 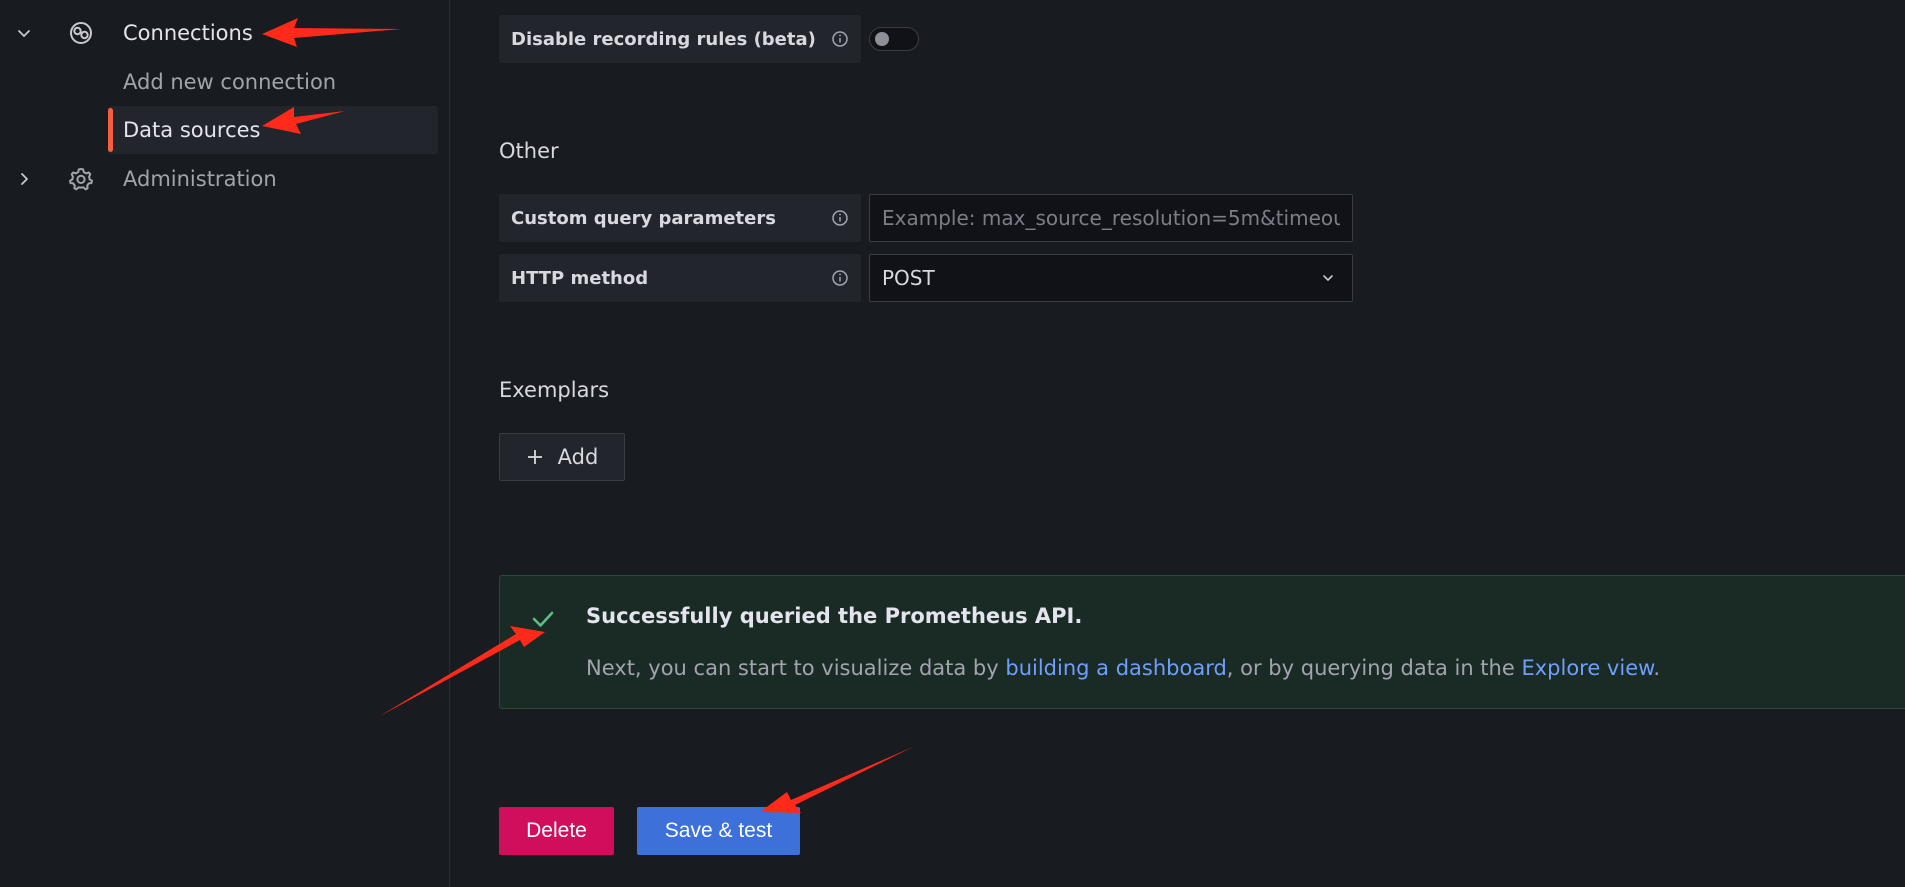 I want to click on recording-rules-label: Disable recording rules (beta), so click(x=680, y=39).